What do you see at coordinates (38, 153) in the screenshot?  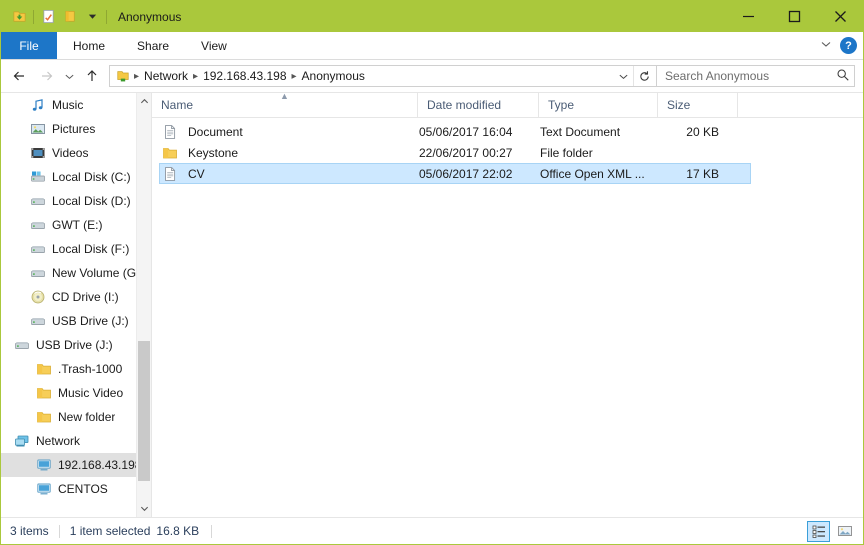 I see `videos-icon` at bounding box center [38, 153].